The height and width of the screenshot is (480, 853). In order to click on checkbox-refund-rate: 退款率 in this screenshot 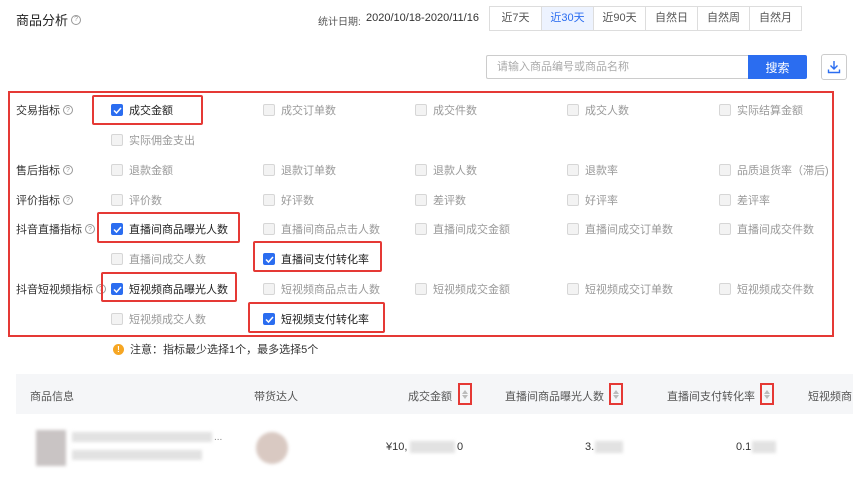, I will do `click(592, 170)`.